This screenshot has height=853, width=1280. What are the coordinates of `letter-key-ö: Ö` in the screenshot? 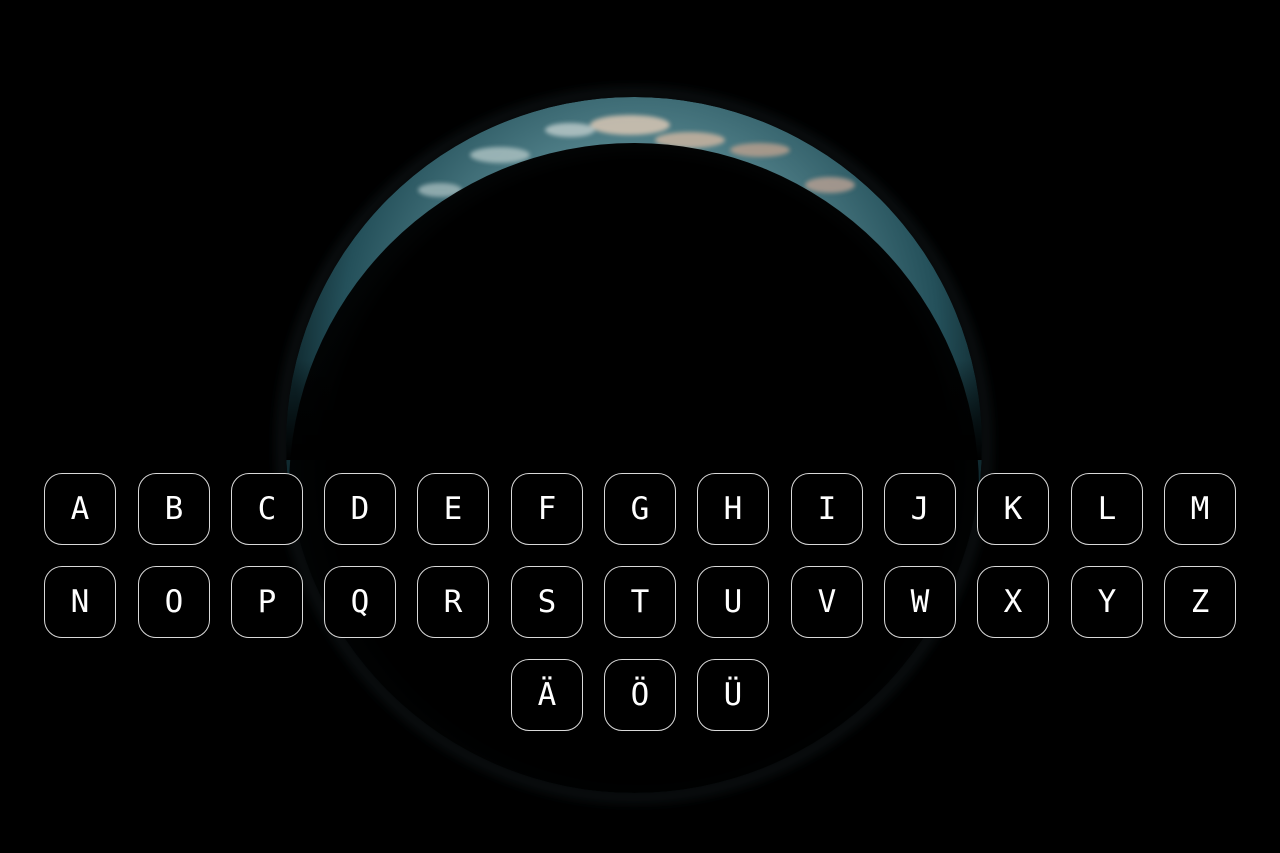 It's located at (640, 695).